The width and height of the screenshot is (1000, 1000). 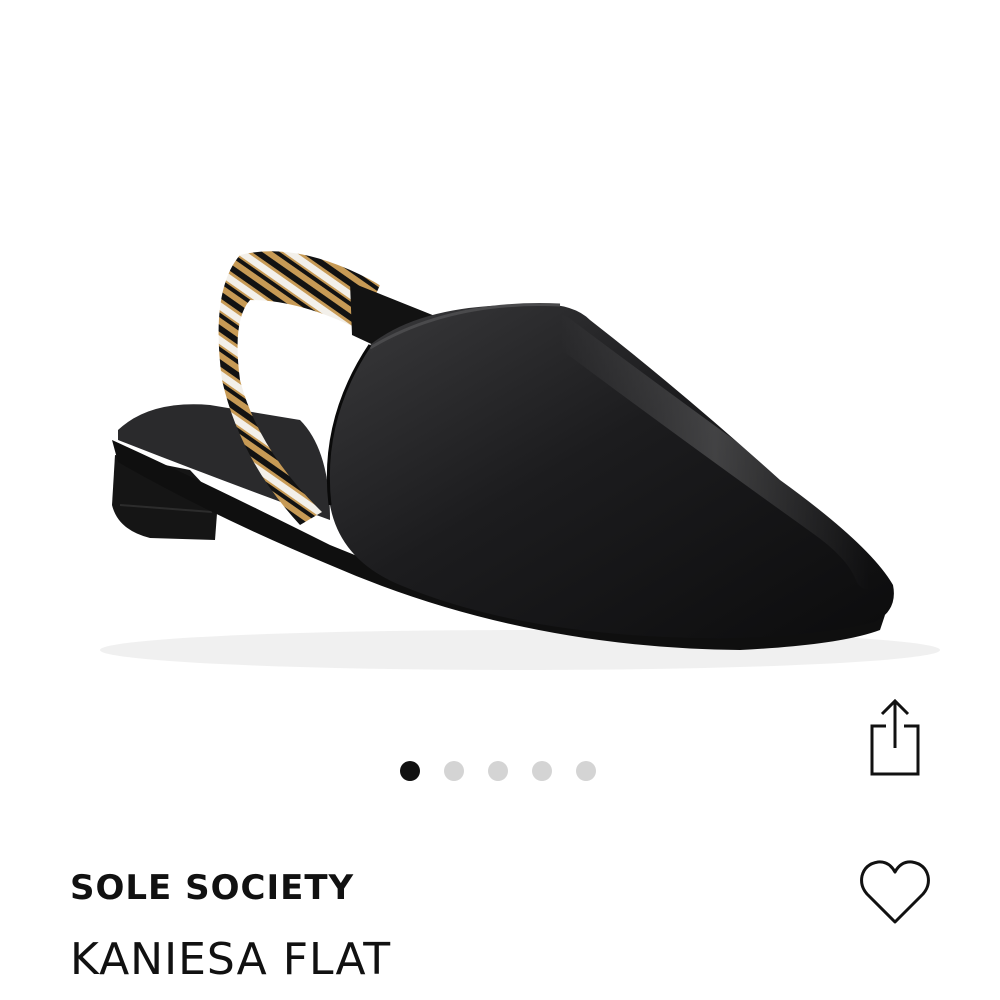 I want to click on heart-icon, so click(x=895, y=892).